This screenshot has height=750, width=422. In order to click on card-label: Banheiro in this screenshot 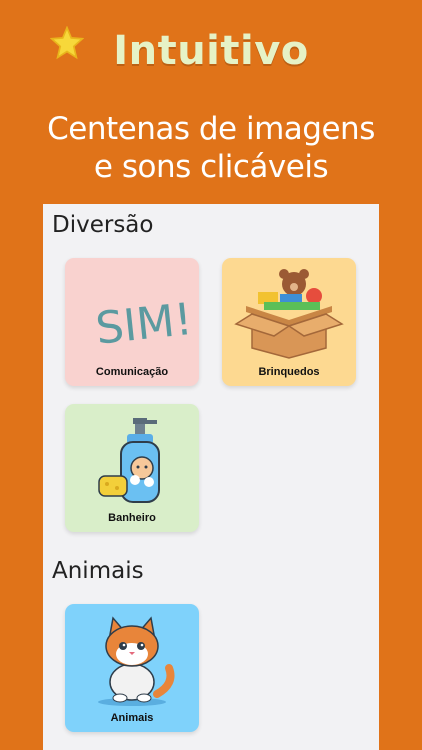, I will do `click(132, 518)`.